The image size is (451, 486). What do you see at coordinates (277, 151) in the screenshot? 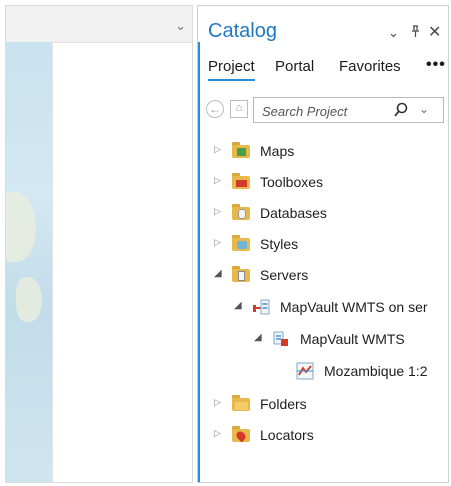
I see `tree-item-label: Maps` at bounding box center [277, 151].